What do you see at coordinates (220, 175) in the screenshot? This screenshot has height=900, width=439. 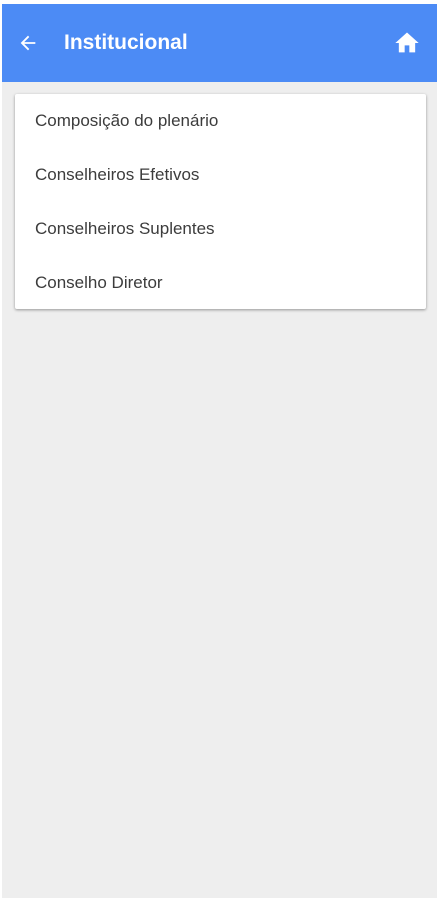 I see `menu-item-conselheiros-efetivos: Conselheiros Efetivos` at bounding box center [220, 175].